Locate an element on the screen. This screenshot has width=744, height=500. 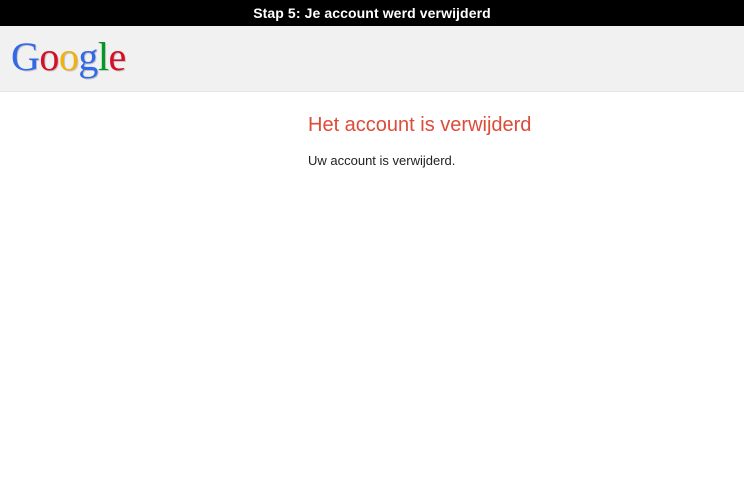
google-logo: Google is located at coordinates (68, 57).